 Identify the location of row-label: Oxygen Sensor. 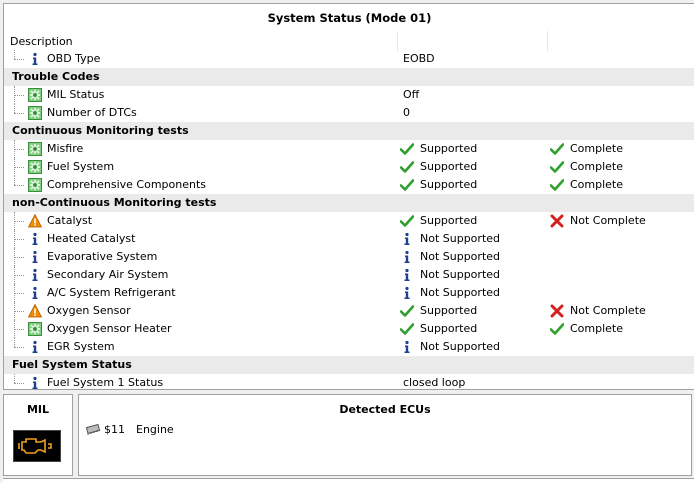
(89, 310).